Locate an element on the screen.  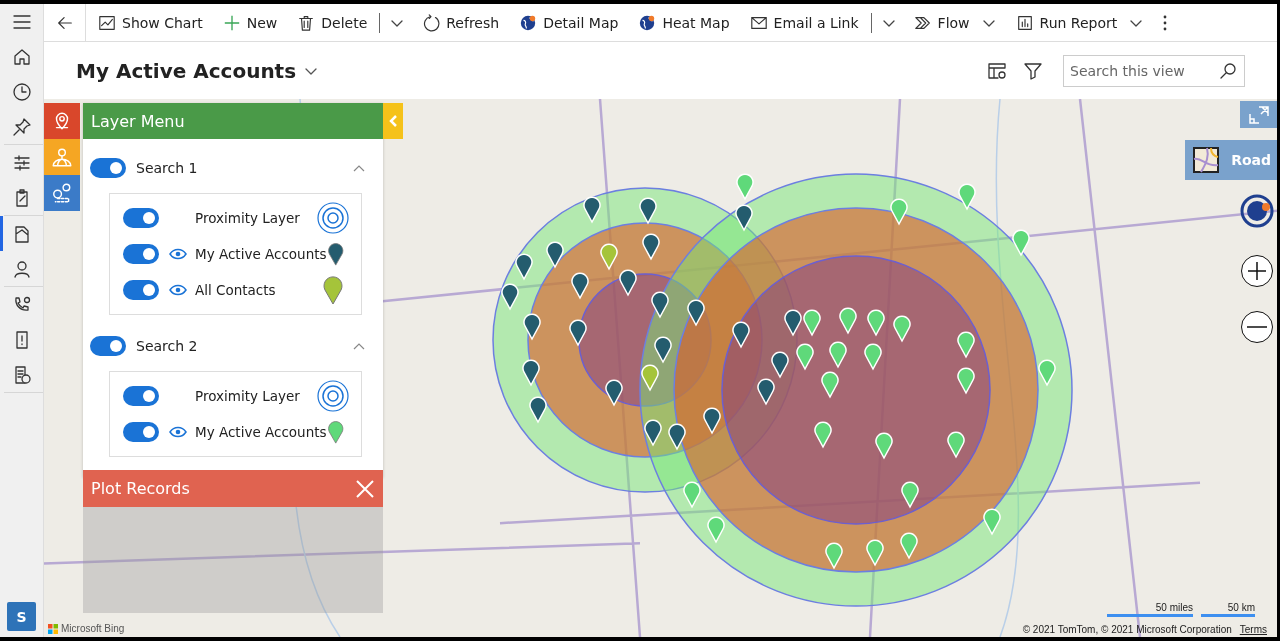
layer-label: Proximity Layer is located at coordinates (248, 396).